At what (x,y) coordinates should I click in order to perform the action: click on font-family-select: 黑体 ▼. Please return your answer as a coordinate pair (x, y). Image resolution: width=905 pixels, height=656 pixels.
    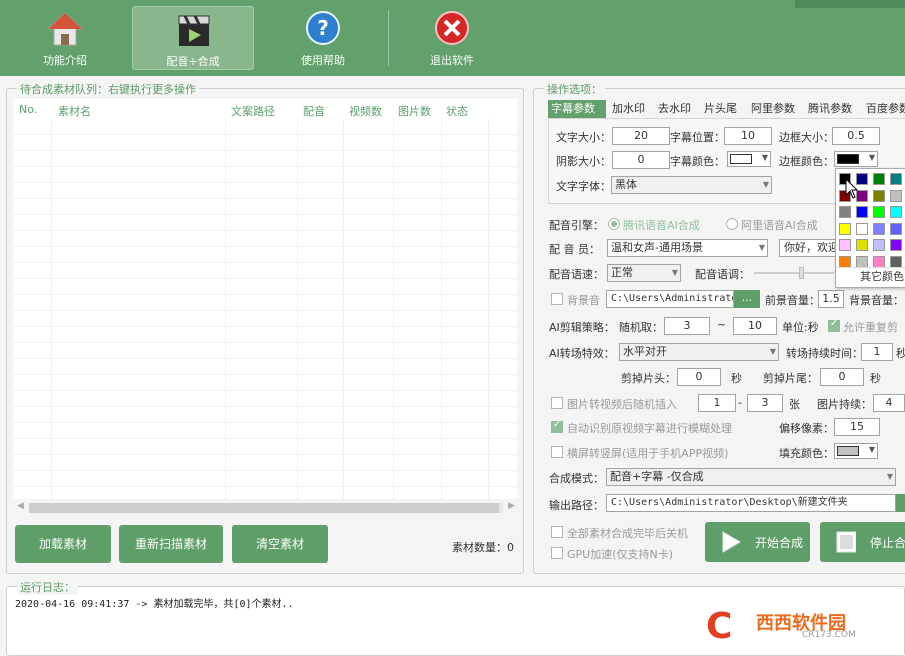
    Looking at the image, I should click on (691, 185).